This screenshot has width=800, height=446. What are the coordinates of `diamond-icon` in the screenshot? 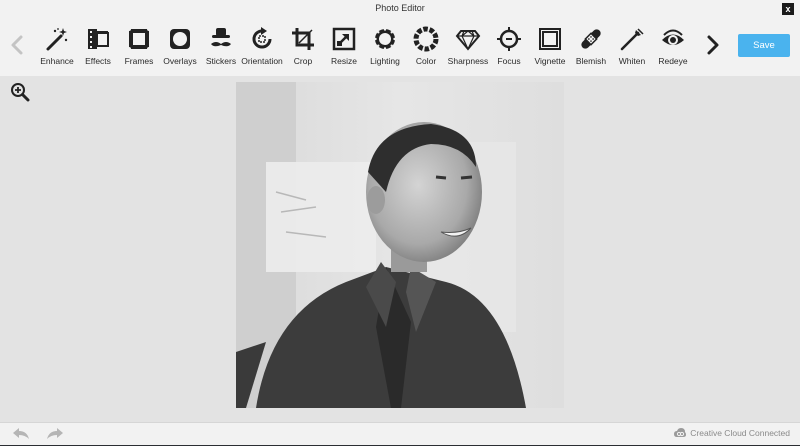 It's located at (468, 39).